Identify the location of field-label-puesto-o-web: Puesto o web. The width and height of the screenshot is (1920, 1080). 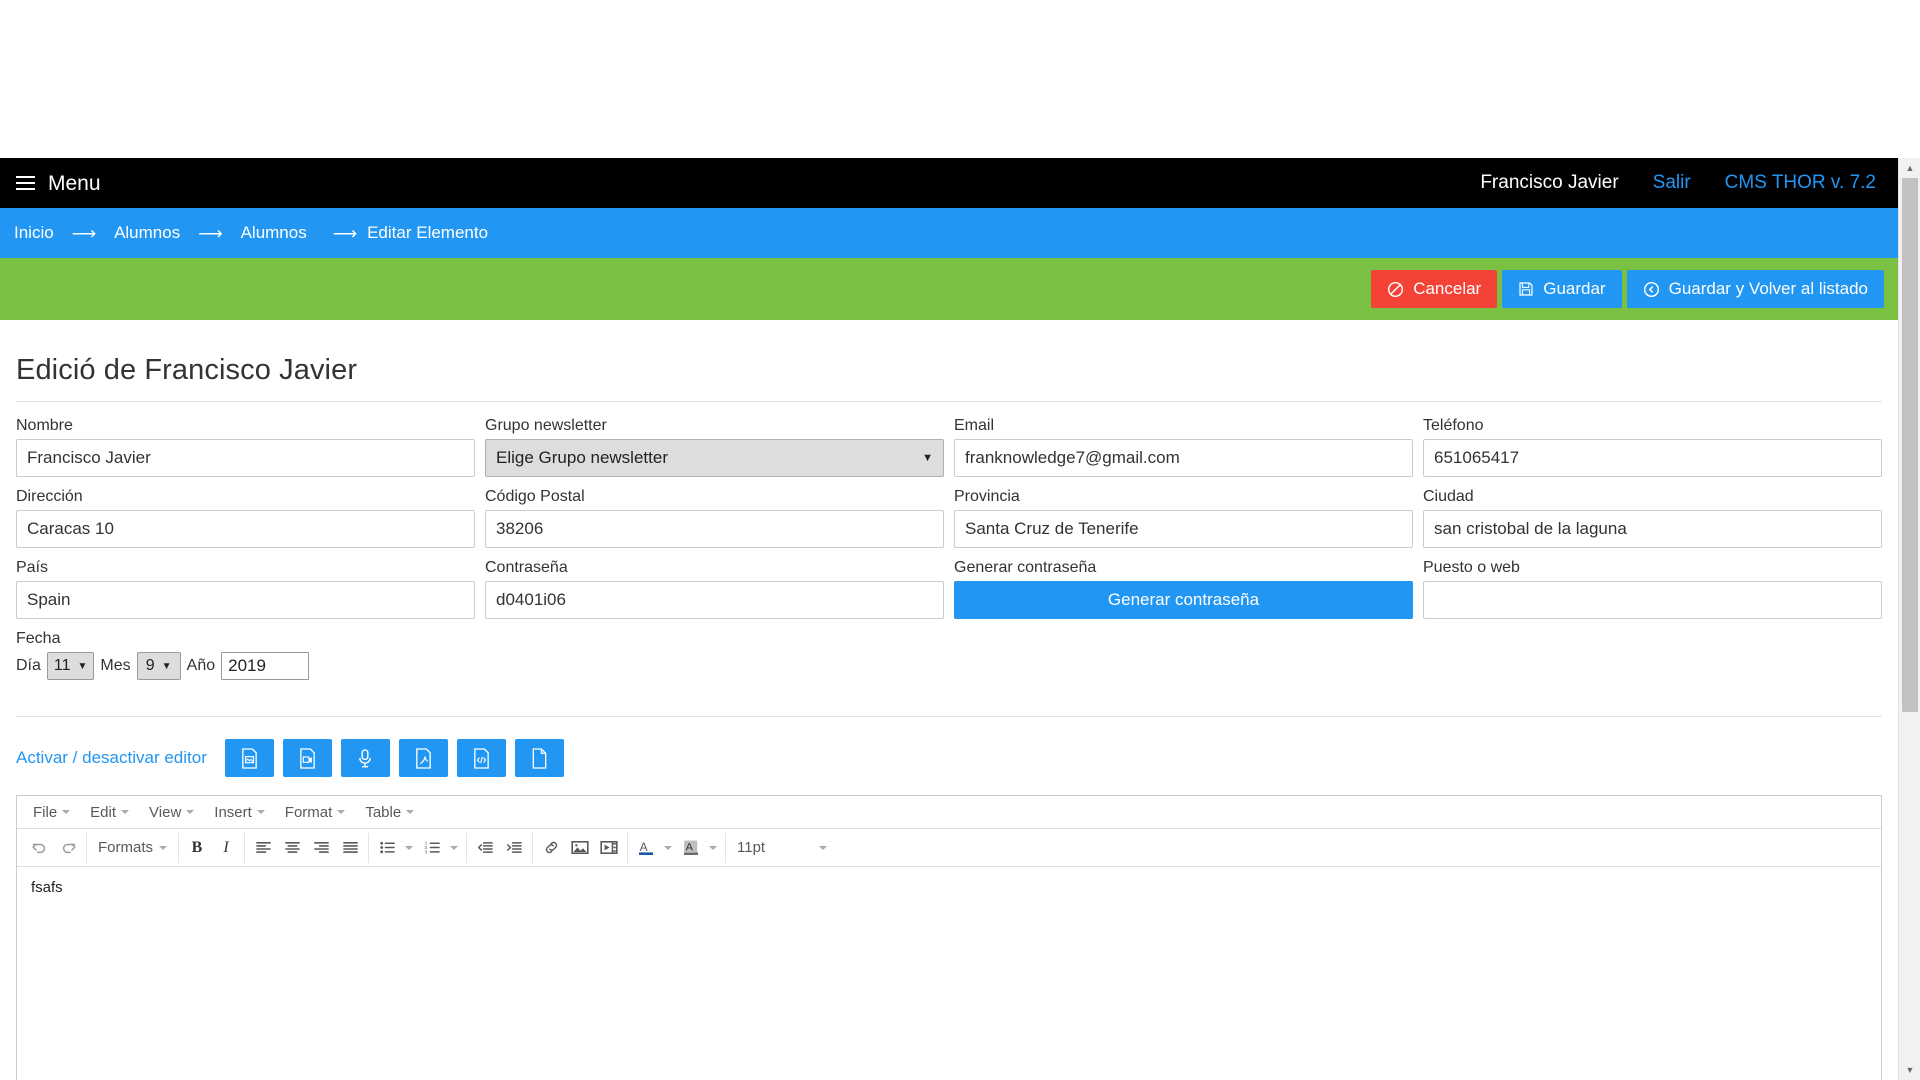
(1471, 567).